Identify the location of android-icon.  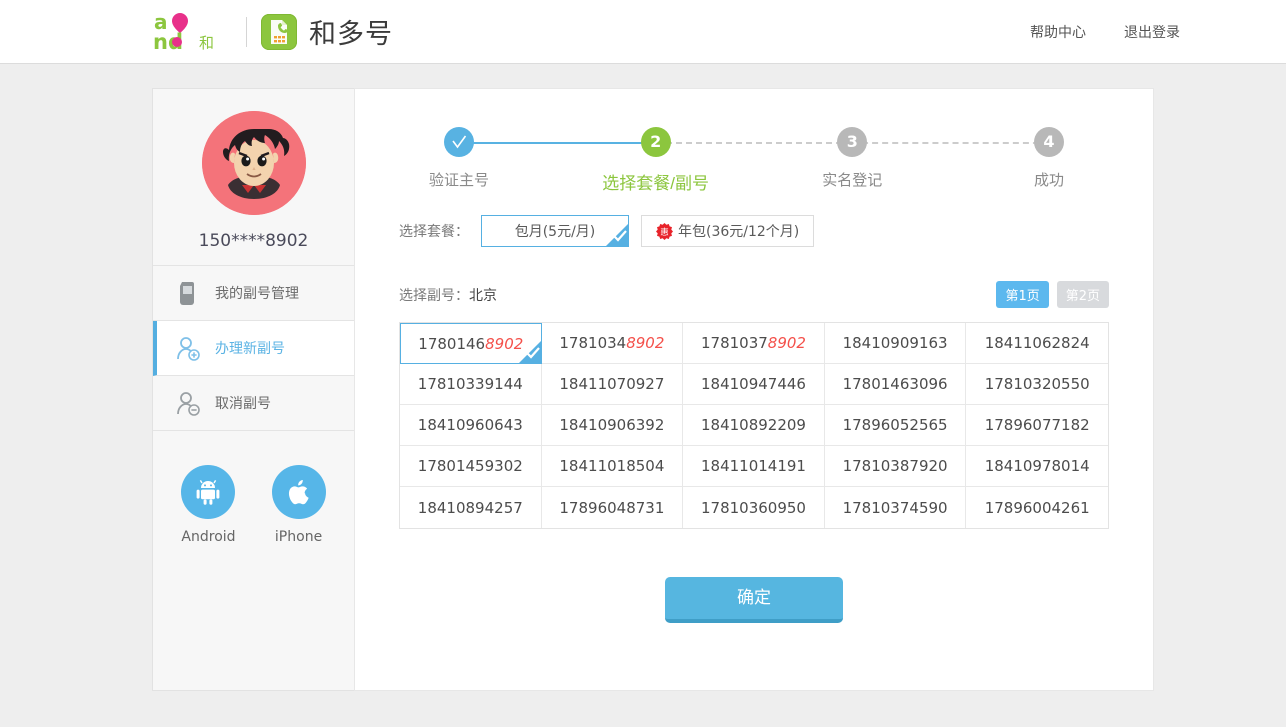
(208, 492).